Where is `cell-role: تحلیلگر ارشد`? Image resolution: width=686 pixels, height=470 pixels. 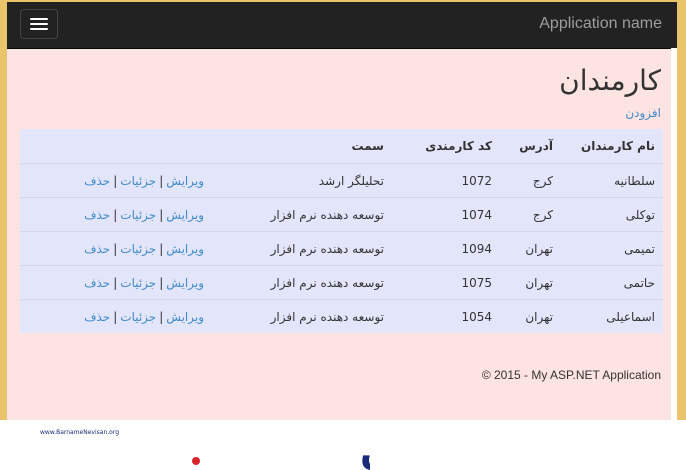 cell-role: تحلیلگر ارشد is located at coordinates (302, 180).